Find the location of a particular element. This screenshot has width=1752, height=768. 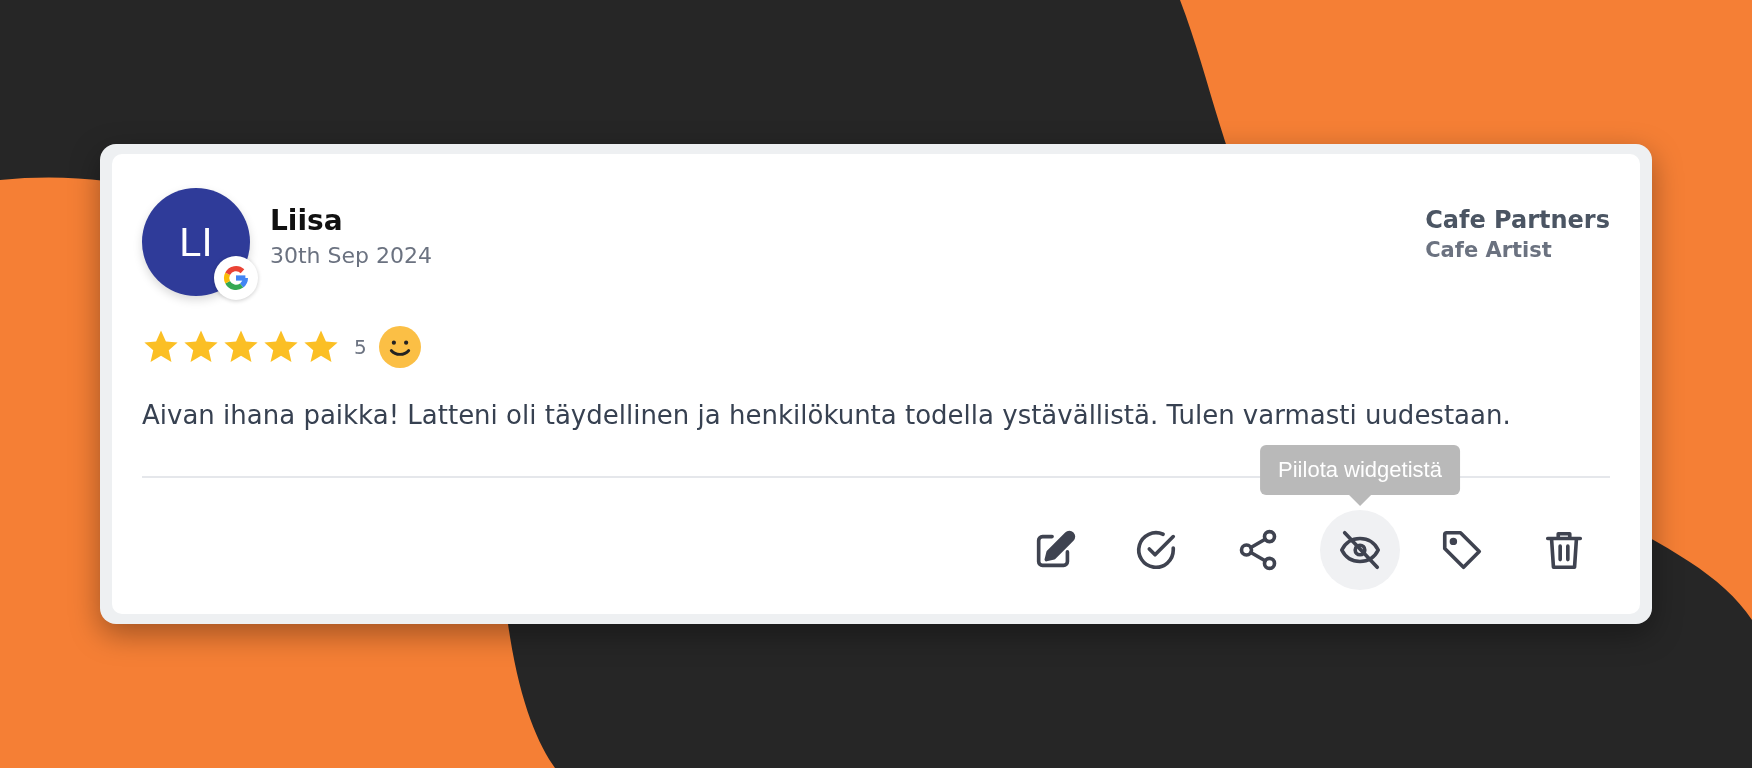

tooltip: Piilota widgetistä is located at coordinates (1360, 475).